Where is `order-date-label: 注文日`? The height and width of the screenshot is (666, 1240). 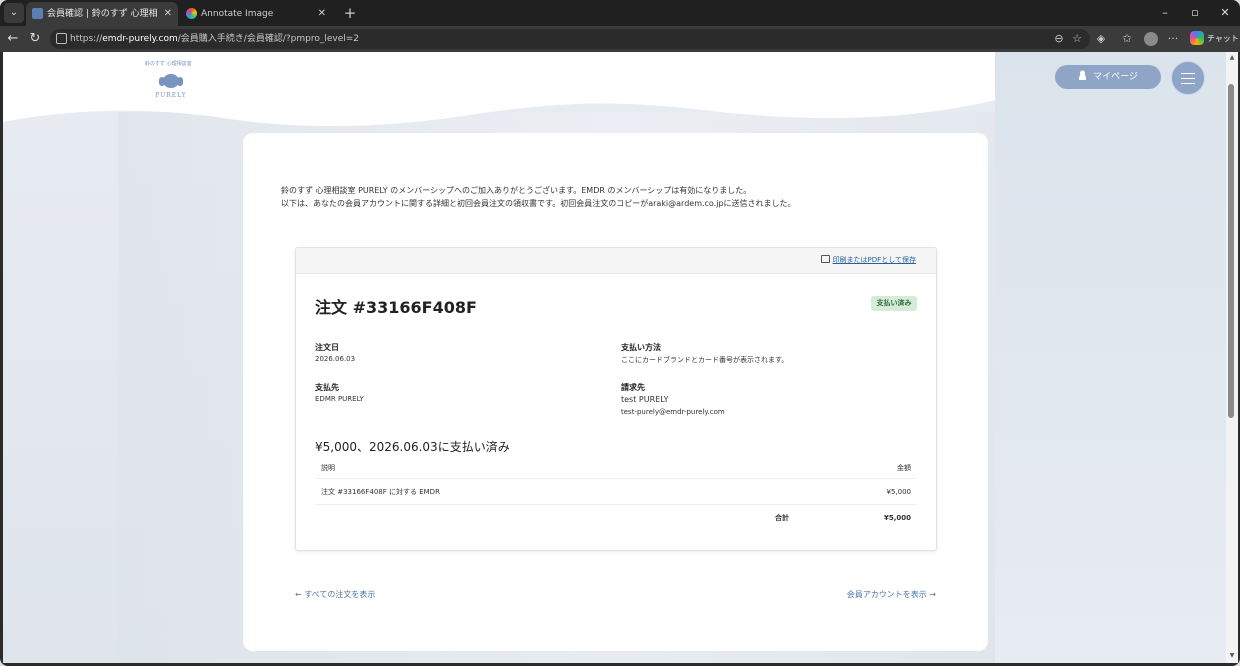 order-date-label: 注文日 is located at coordinates (327, 347).